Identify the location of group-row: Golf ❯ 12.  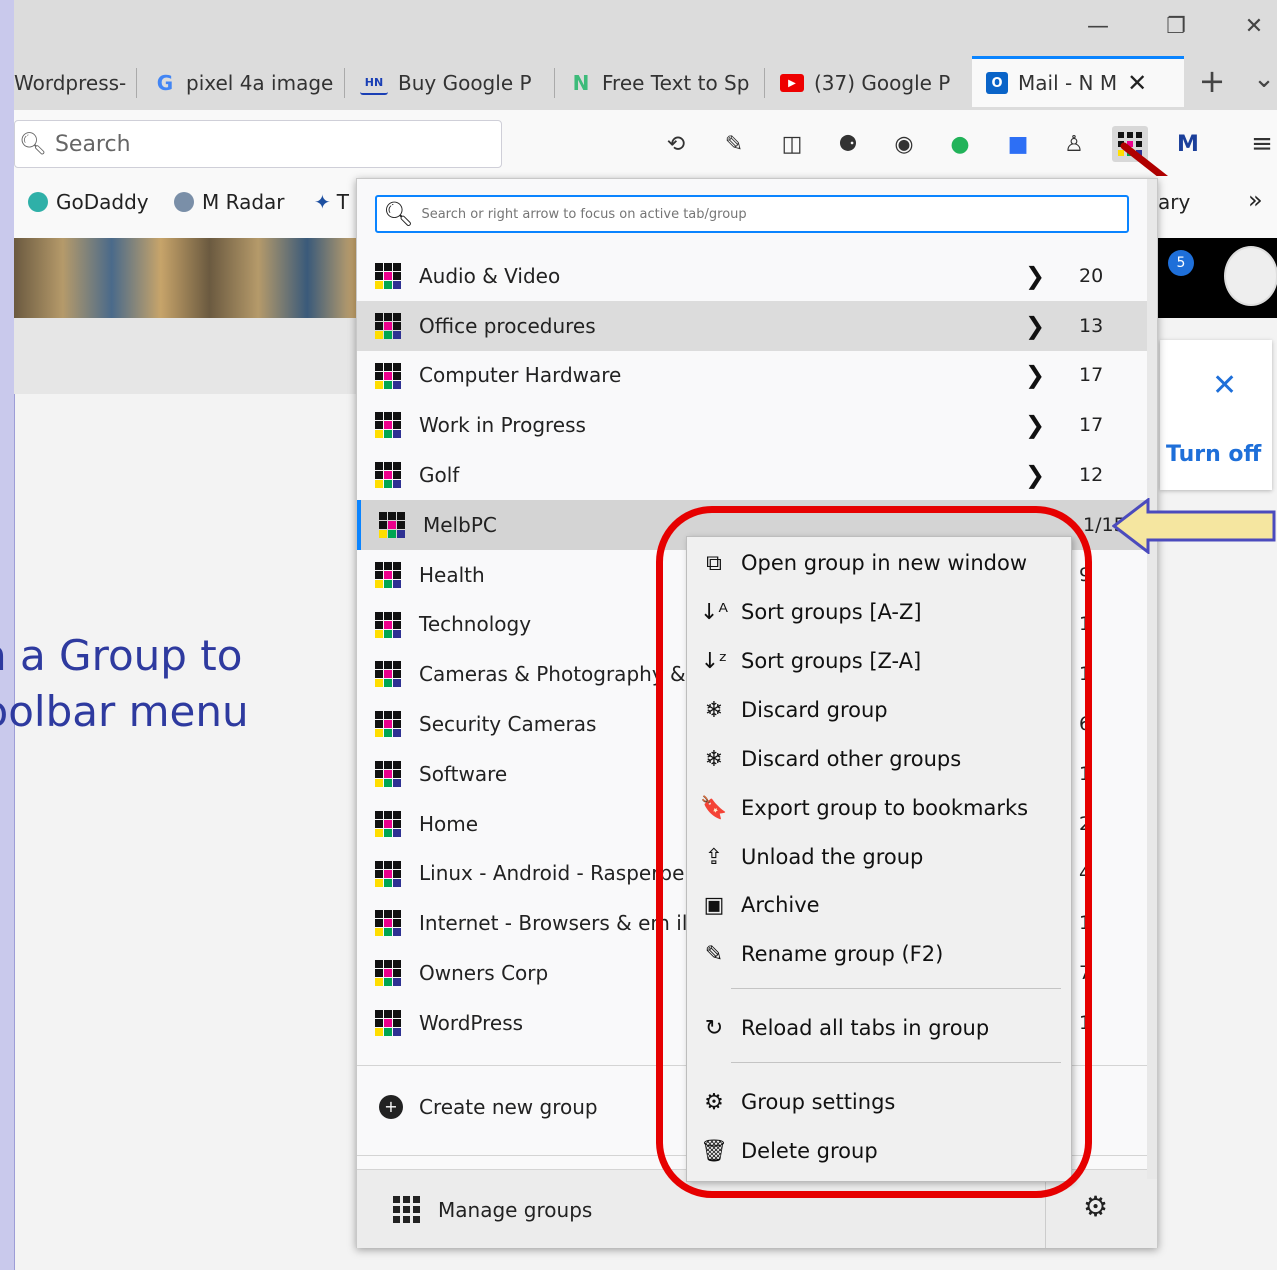
(752, 475).